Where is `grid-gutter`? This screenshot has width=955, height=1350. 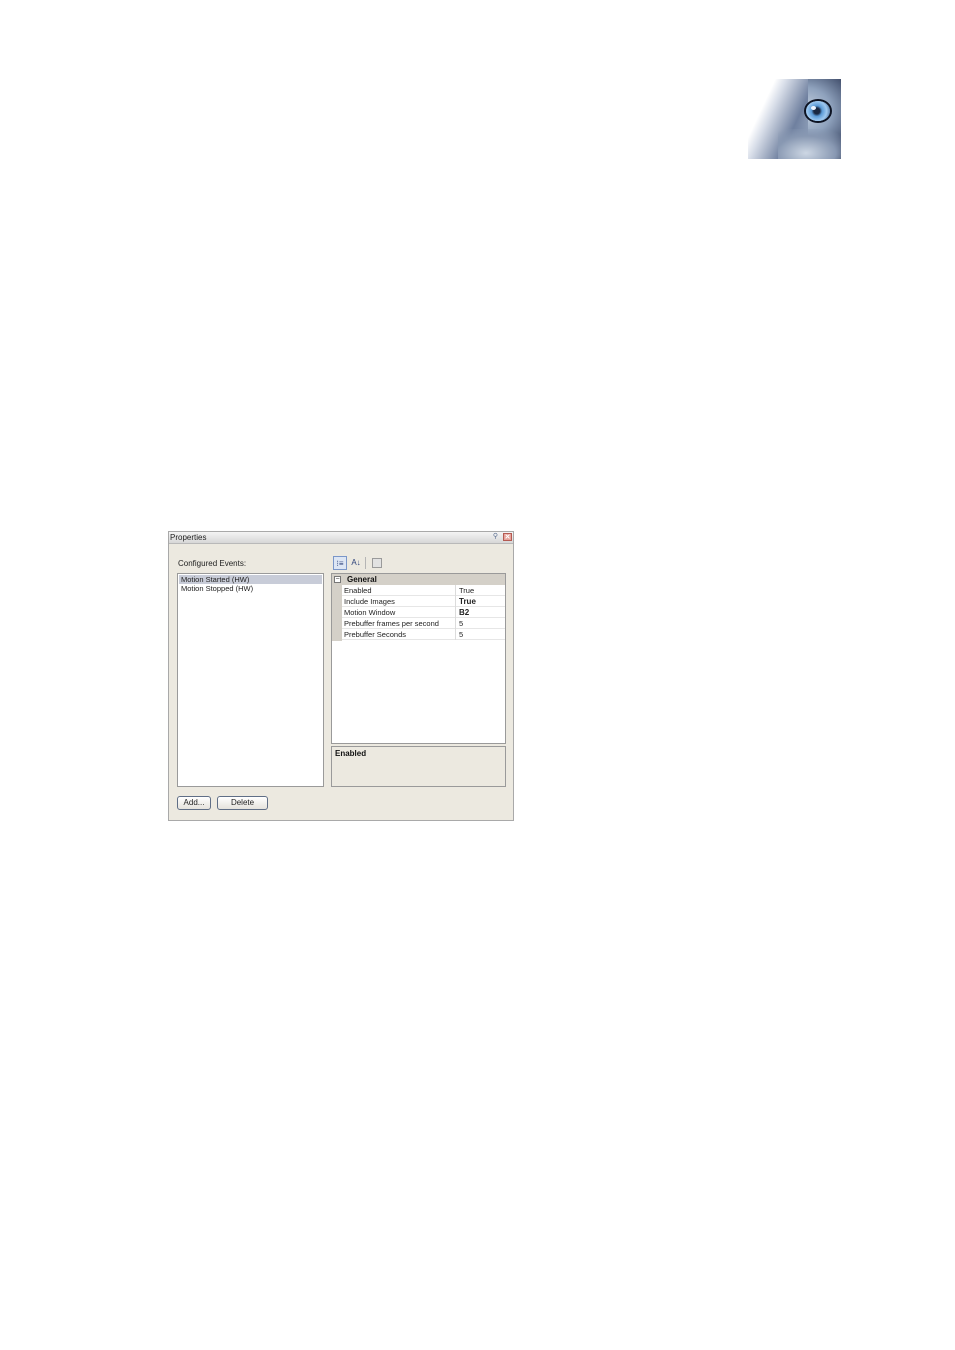 grid-gutter is located at coordinates (337, 613).